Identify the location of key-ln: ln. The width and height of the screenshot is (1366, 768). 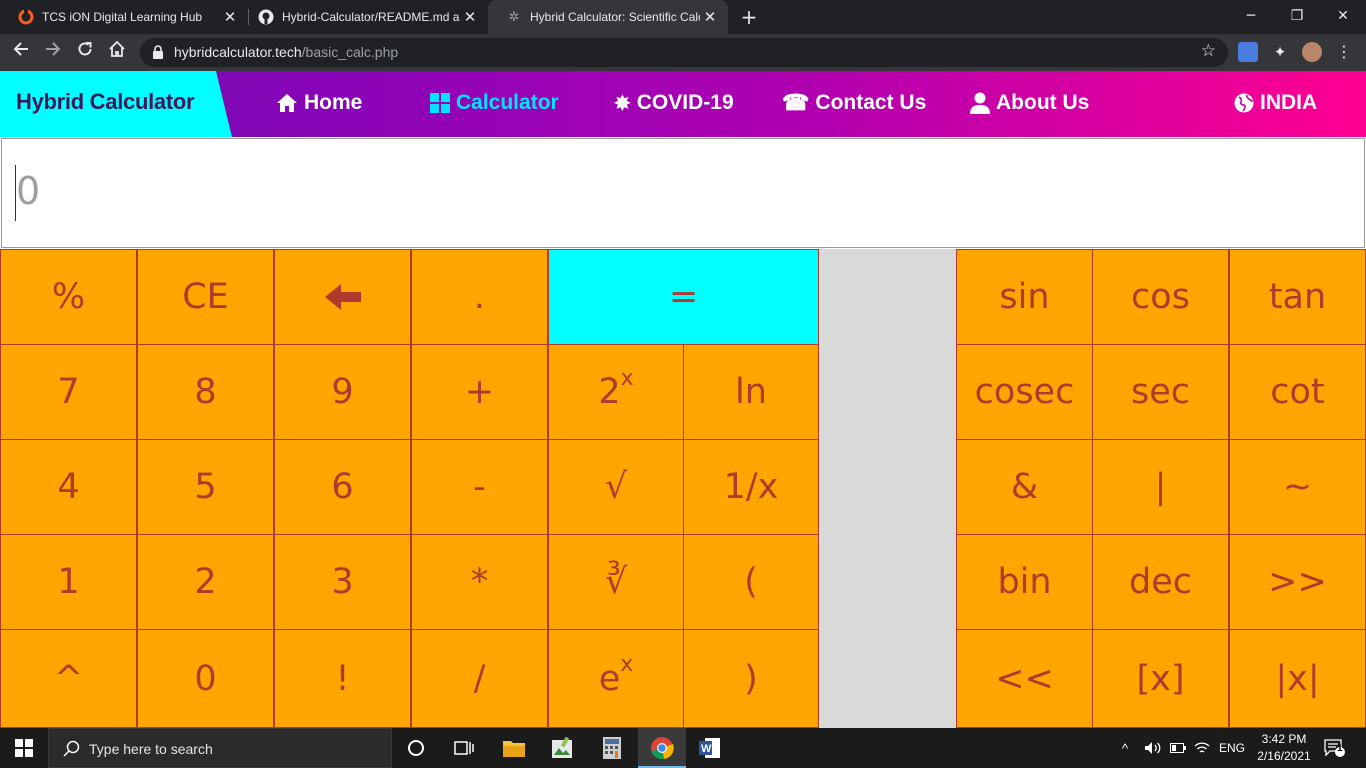
(751, 392).